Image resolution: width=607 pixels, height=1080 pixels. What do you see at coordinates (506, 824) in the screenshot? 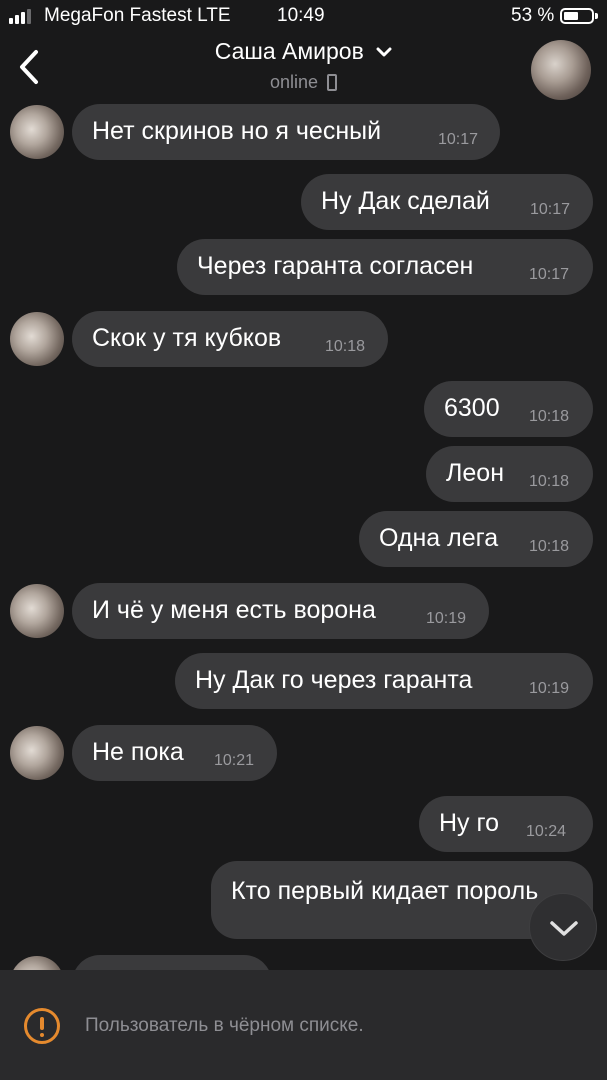
I see `outgoing-message: Ну го 10:24` at bounding box center [506, 824].